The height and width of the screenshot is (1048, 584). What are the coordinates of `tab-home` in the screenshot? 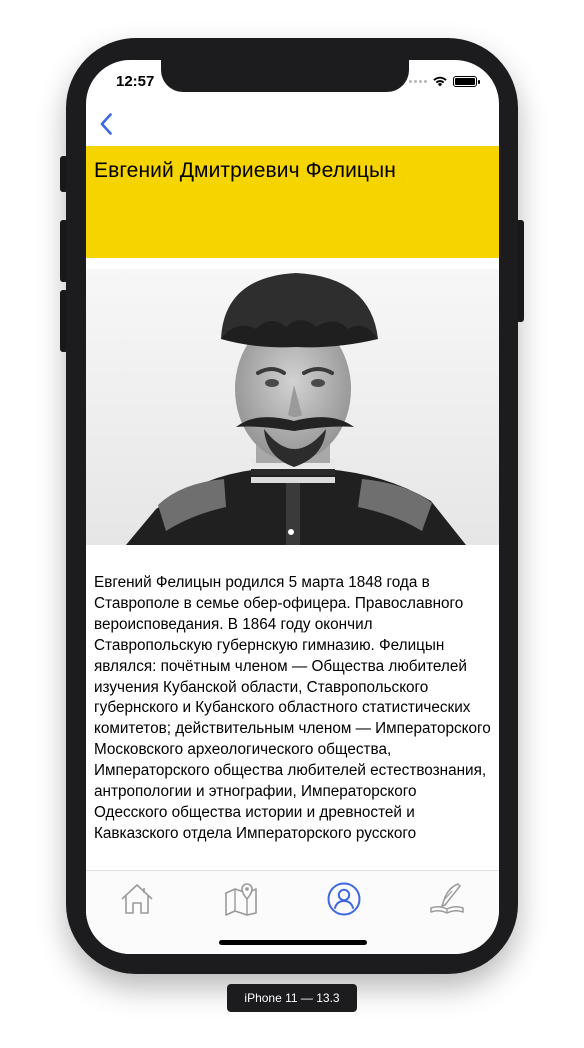 It's located at (137, 899).